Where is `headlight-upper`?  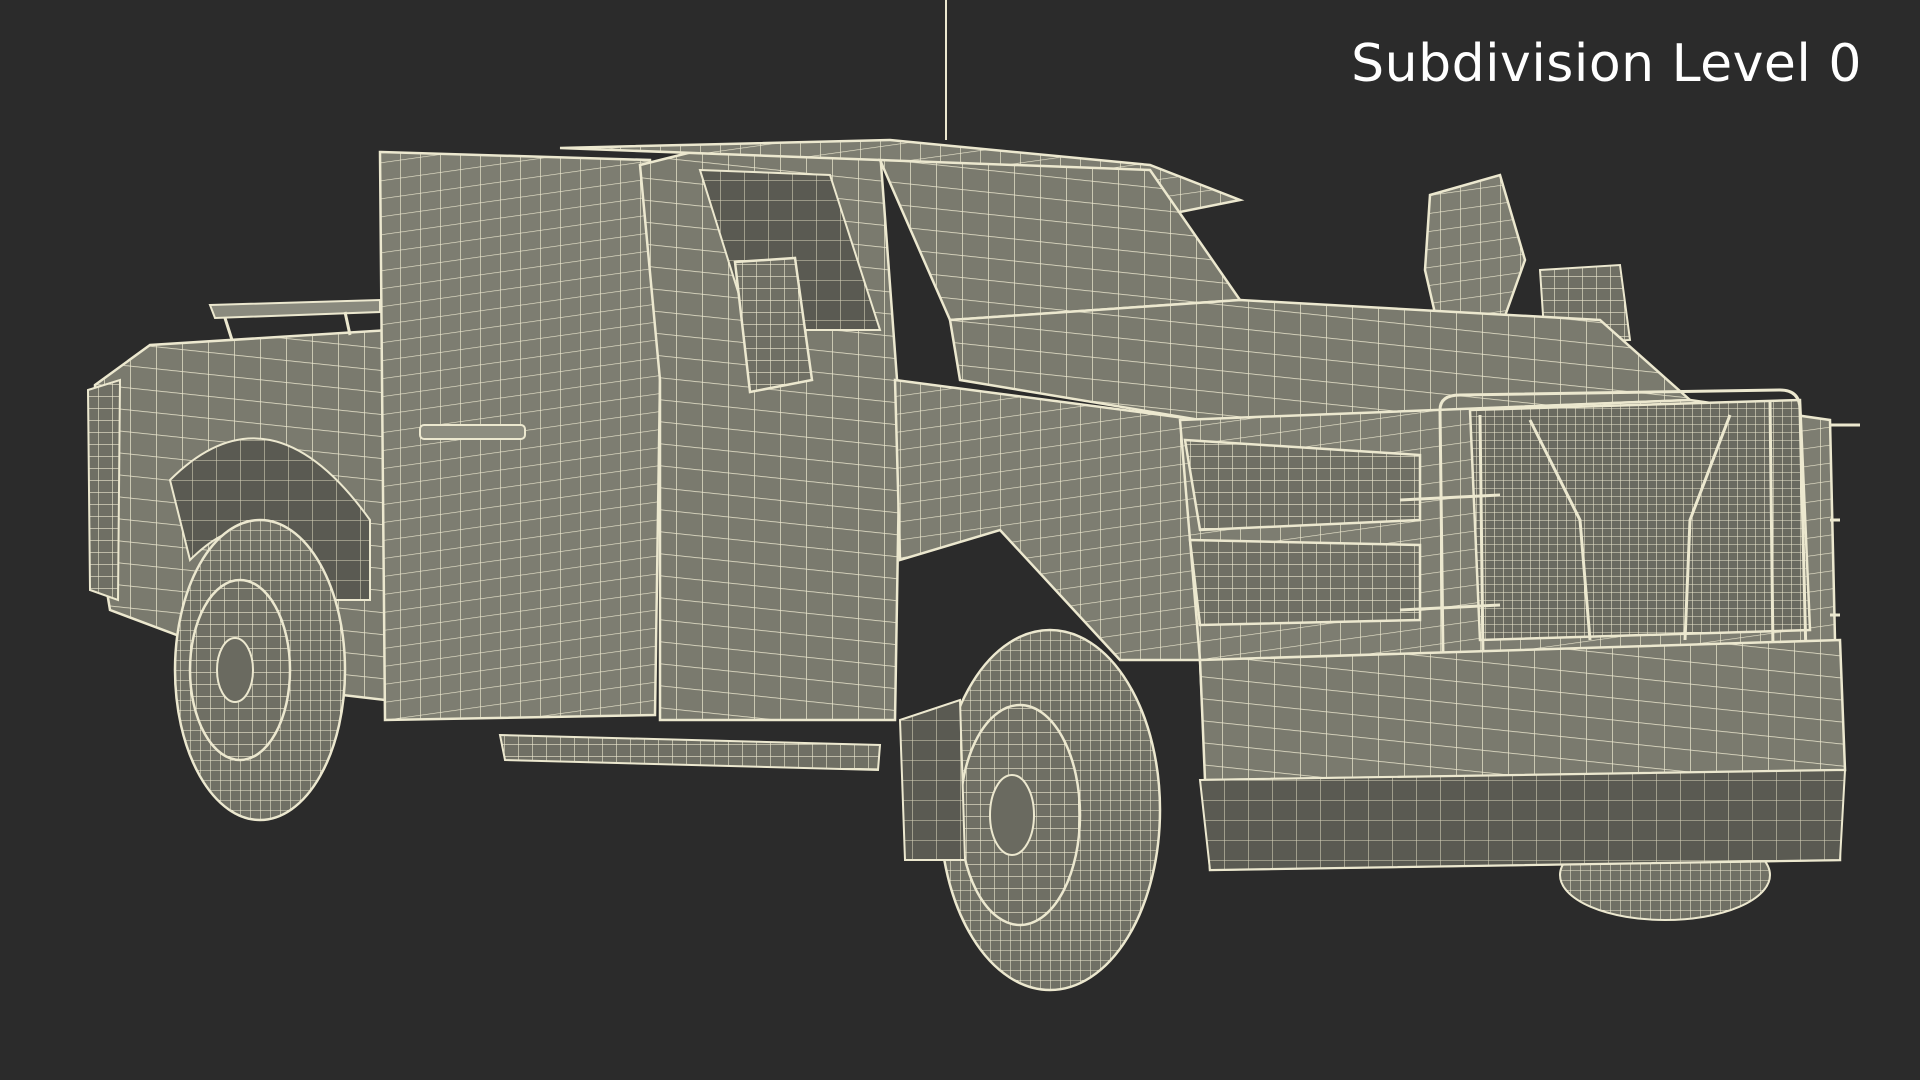 headlight-upper is located at coordinates (1302, 485).